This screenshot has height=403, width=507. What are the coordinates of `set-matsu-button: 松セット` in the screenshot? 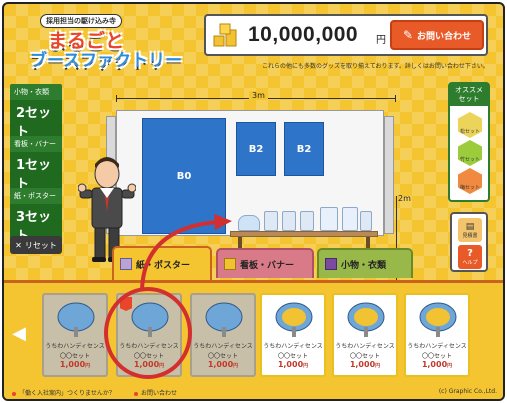 It's located at (470, 125).